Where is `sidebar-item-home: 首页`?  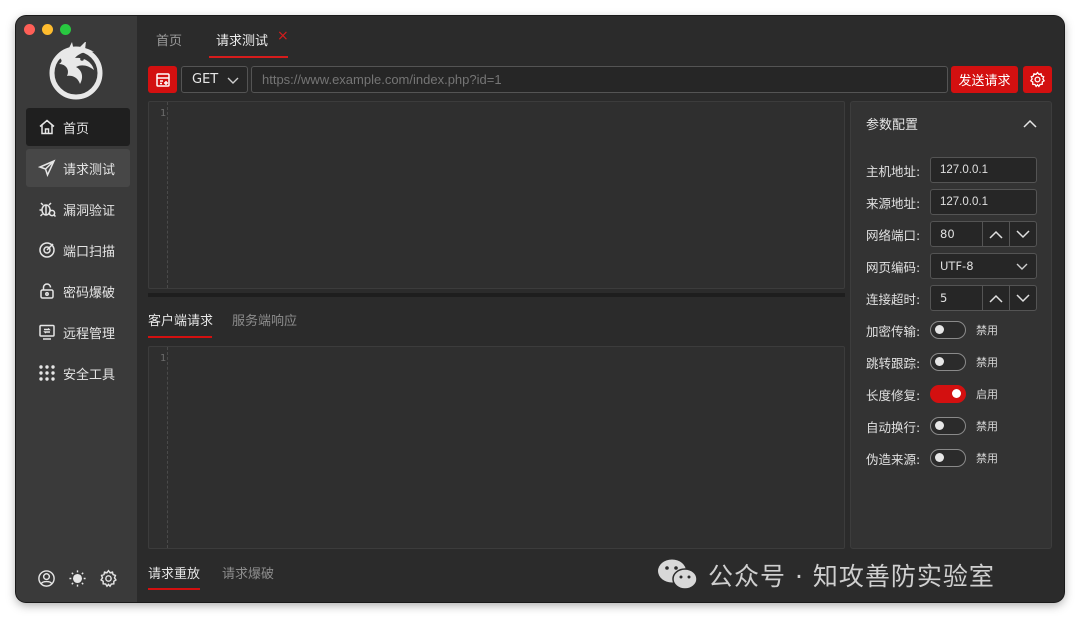
sidebar-item-home: 首页 is located at coordinates (78, 127).